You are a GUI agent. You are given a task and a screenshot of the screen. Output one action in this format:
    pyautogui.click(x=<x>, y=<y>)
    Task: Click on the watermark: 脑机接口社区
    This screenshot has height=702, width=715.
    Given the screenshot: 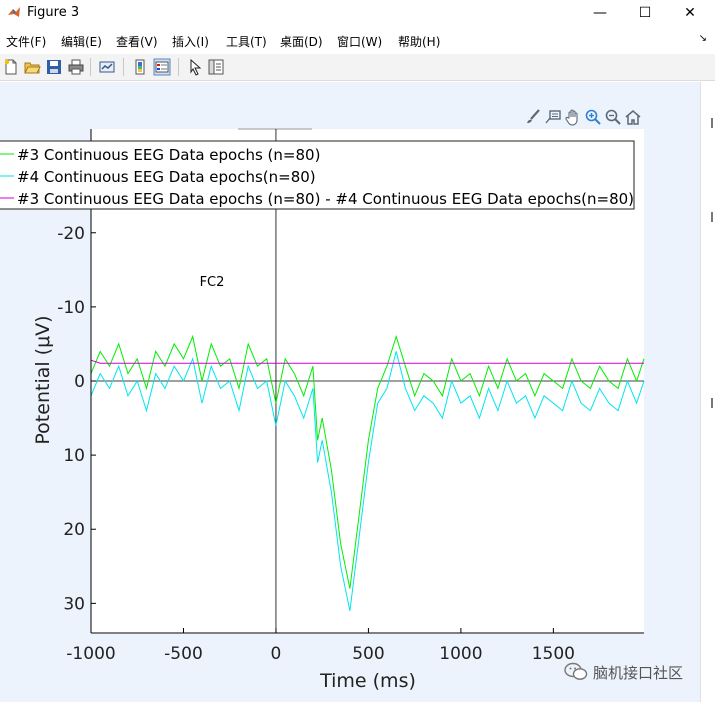 What is the action you would take?
    pyautogui.click(x=633, y=672)
    